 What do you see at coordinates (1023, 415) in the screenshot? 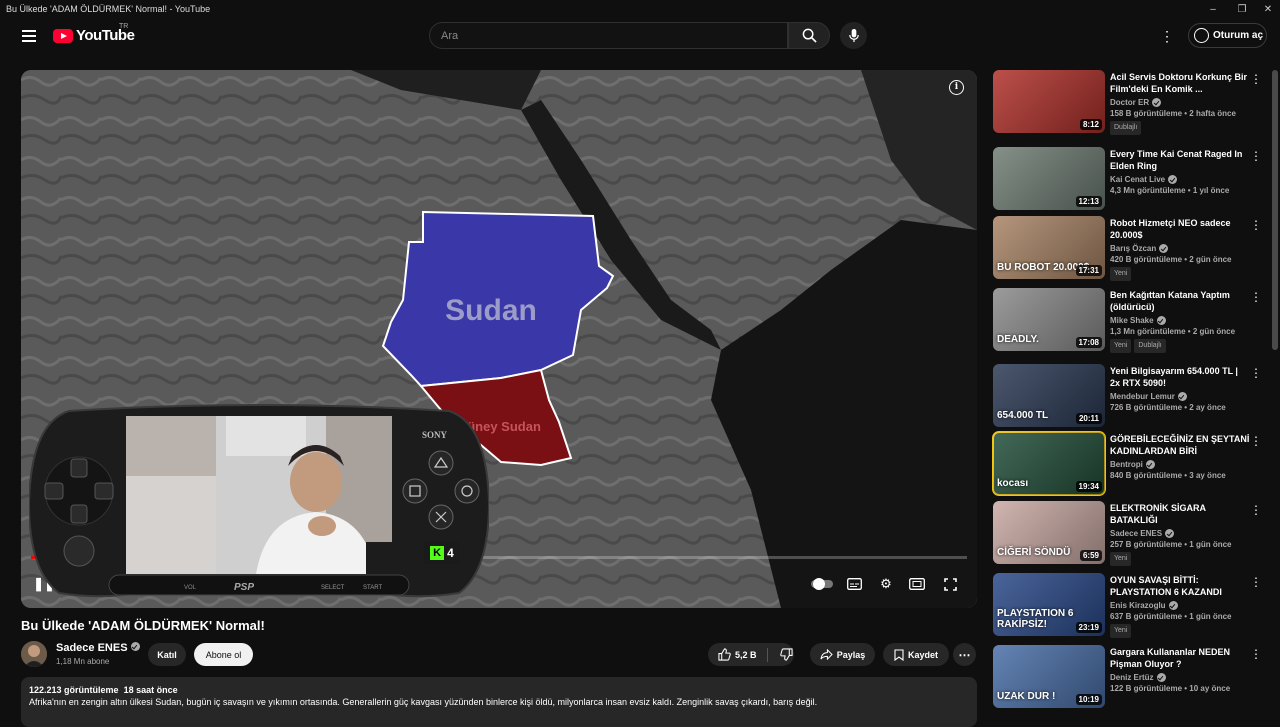
I see `thumbnail-text: 654.000 TL` at bounding box center [1023, 415].